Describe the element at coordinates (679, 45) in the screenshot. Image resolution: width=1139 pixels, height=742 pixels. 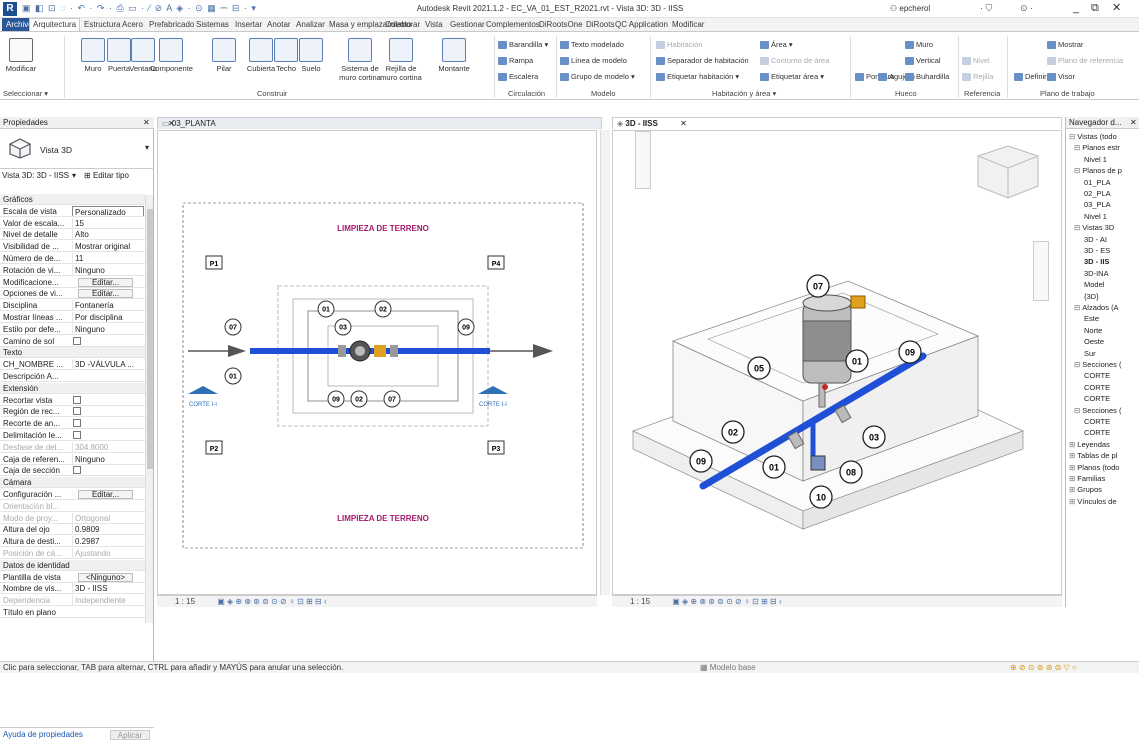
I see `habitacion-habitaci-n-button: Habitación` at that location.